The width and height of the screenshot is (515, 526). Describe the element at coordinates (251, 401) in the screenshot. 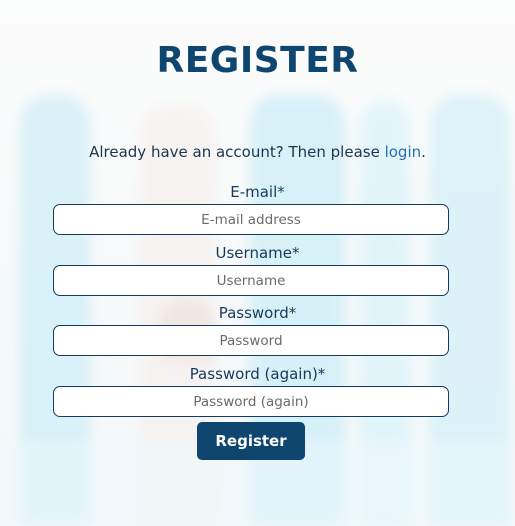

I see `password-again-field` at that location.